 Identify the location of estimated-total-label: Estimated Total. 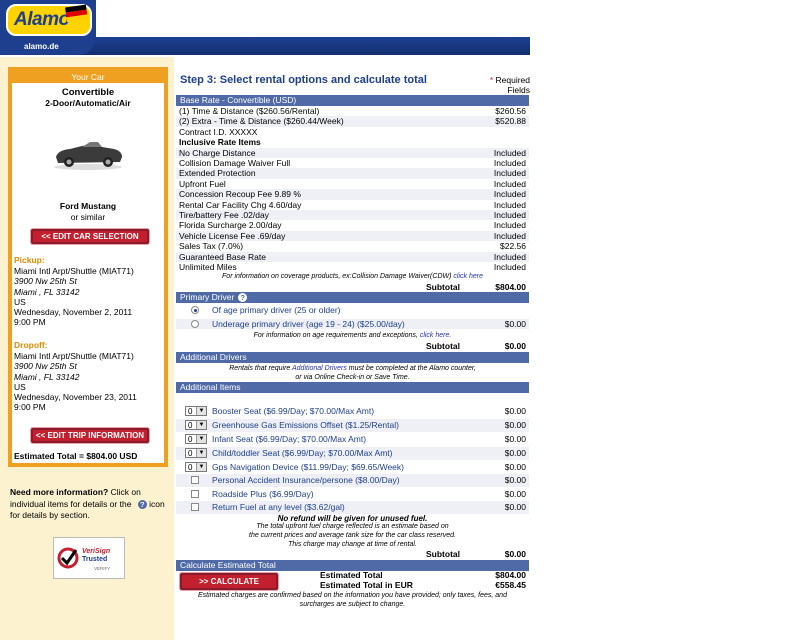
(351, 575).